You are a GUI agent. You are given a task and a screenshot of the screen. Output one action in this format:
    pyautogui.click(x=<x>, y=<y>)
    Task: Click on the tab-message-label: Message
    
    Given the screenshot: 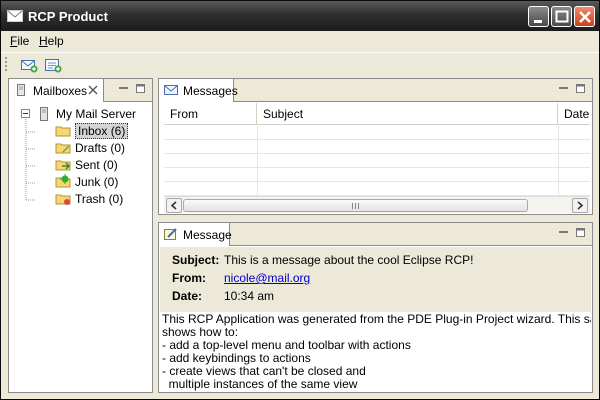 What is the action you would take?
    pyautogui.click(x=207, y=235)
    